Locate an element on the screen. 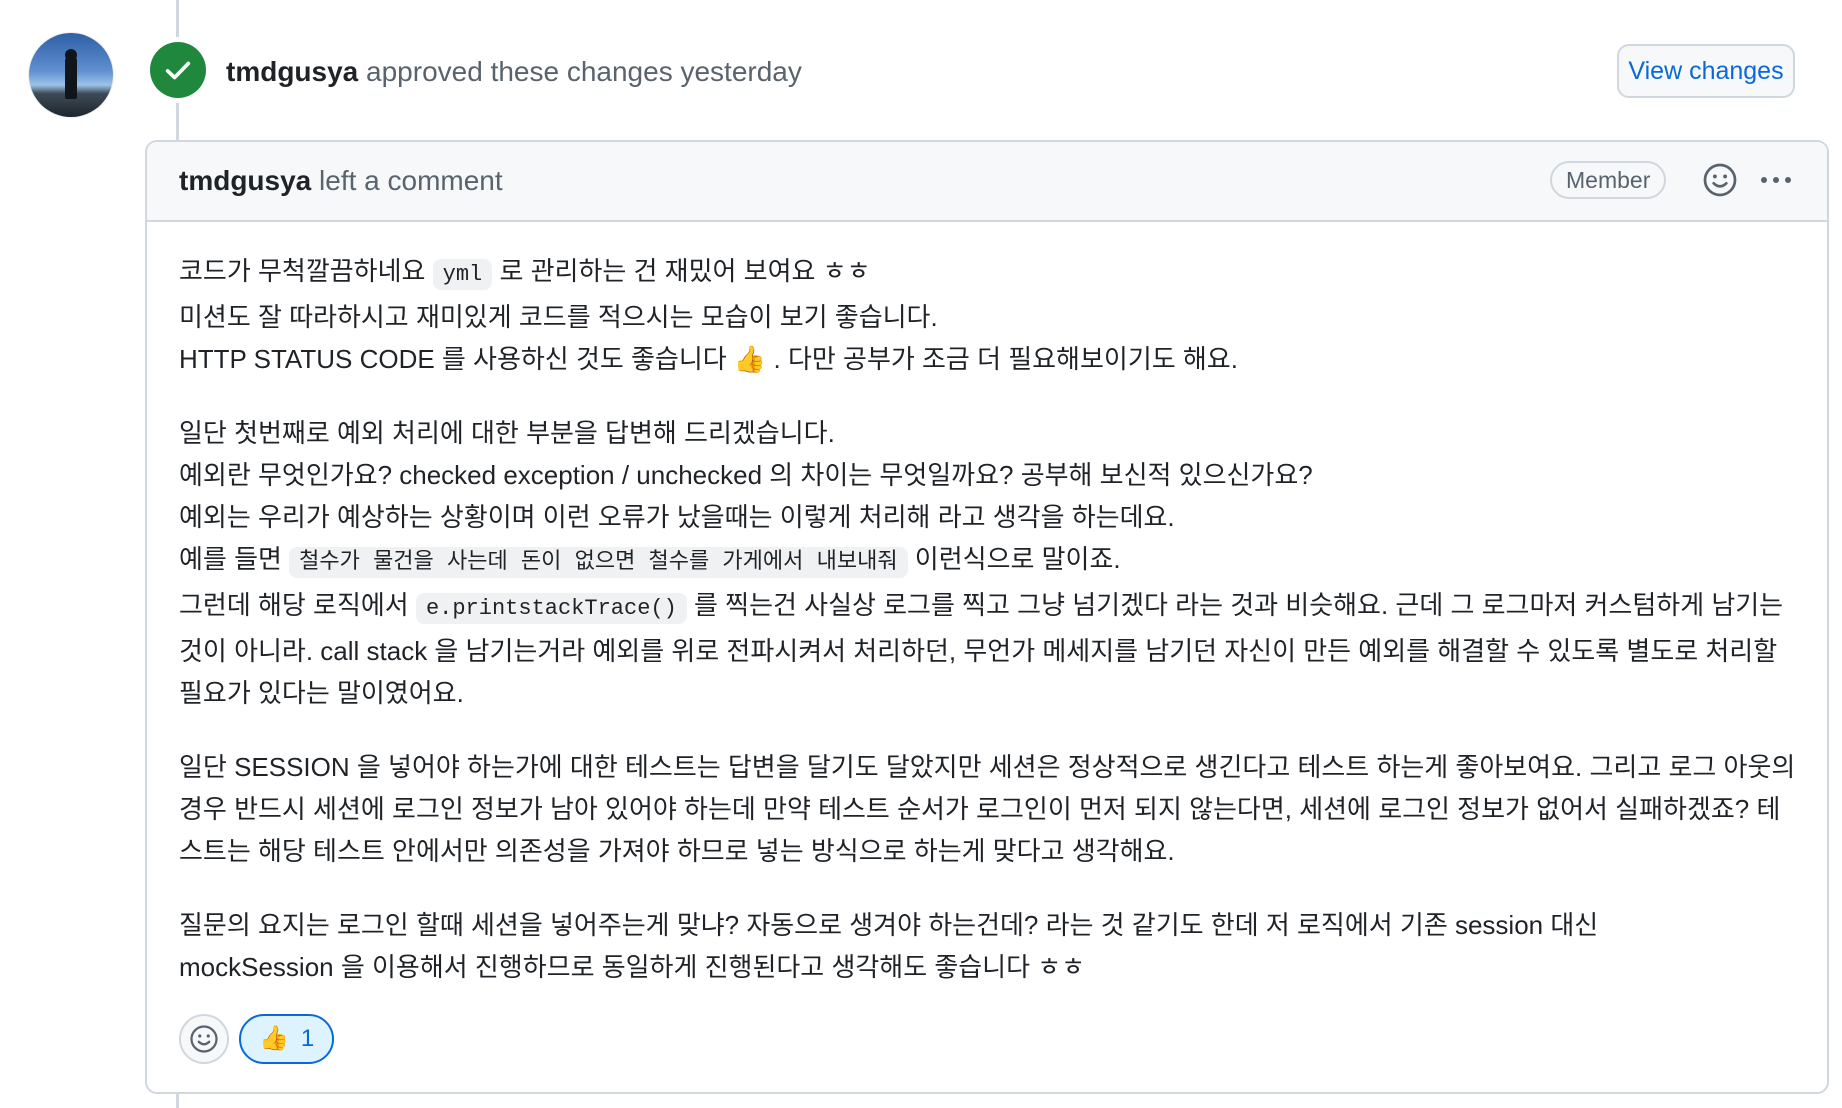  comment-text: 그런데 해당 로직에서 is located at coordinates (297, 605).